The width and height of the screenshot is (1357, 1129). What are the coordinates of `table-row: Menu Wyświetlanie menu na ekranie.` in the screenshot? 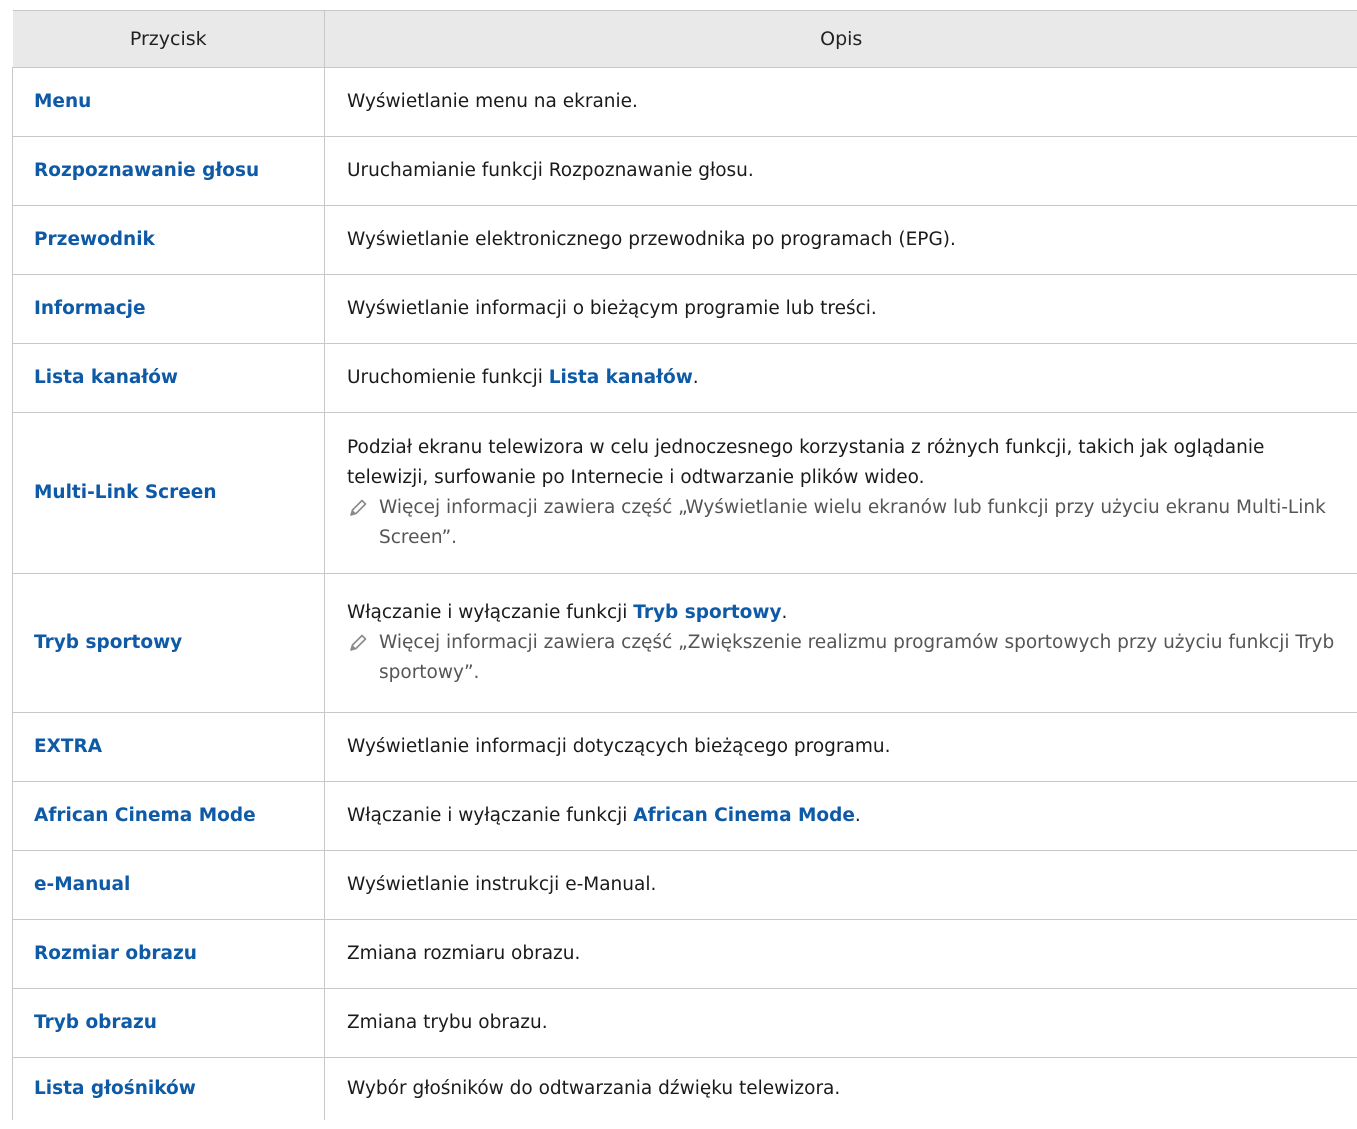 It's located at (684, 102).